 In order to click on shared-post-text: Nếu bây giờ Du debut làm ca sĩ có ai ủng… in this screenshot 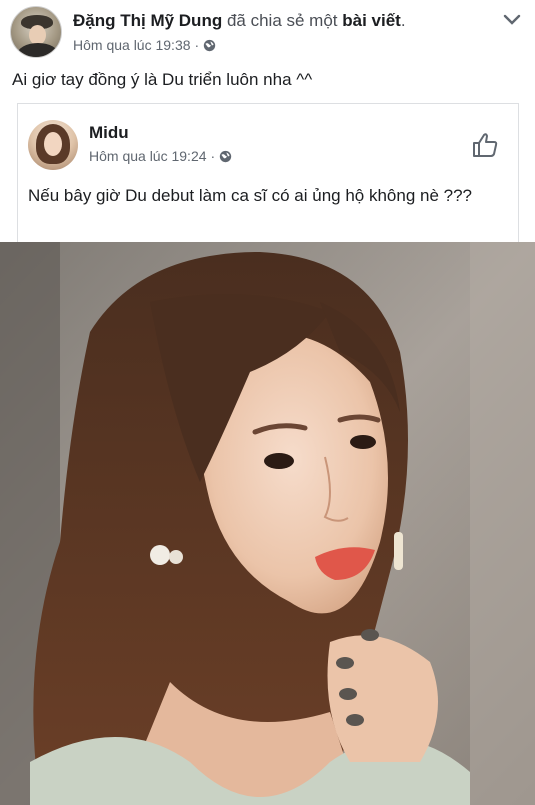, I will do `click(250, 195)`.